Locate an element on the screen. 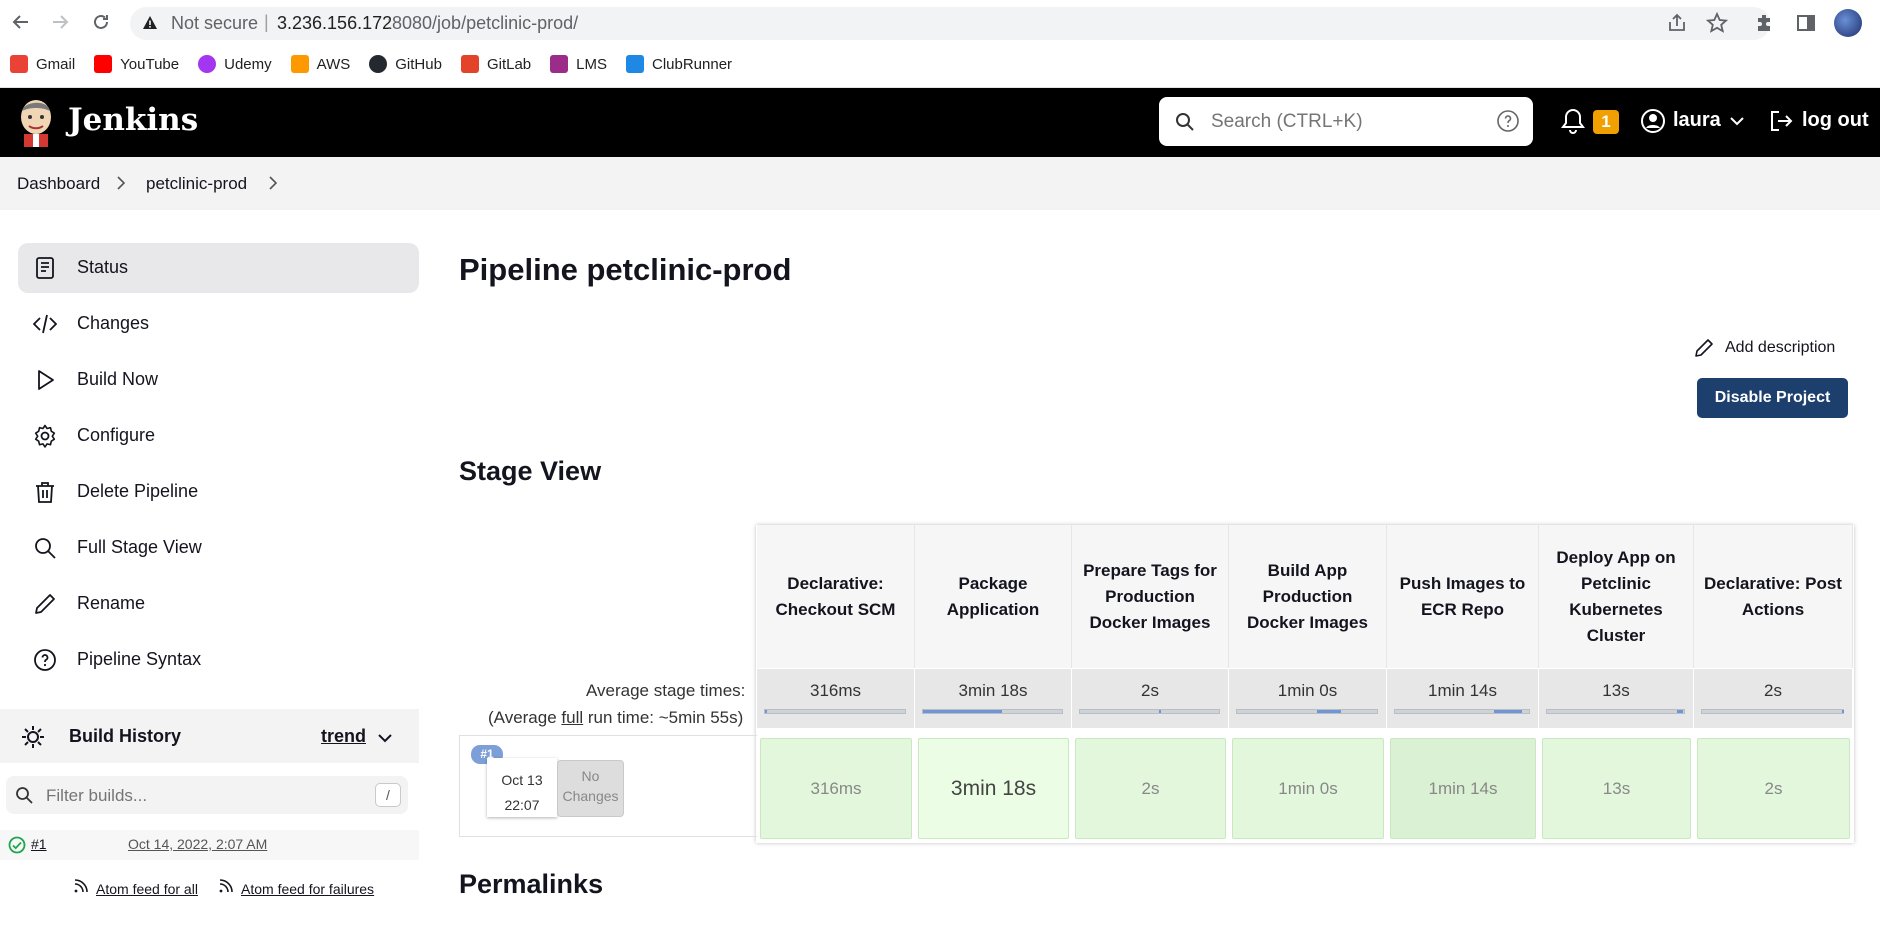 The image size is (1880, 935). run-date: Oct 13 22:07 is located at coordinates (522, 787).